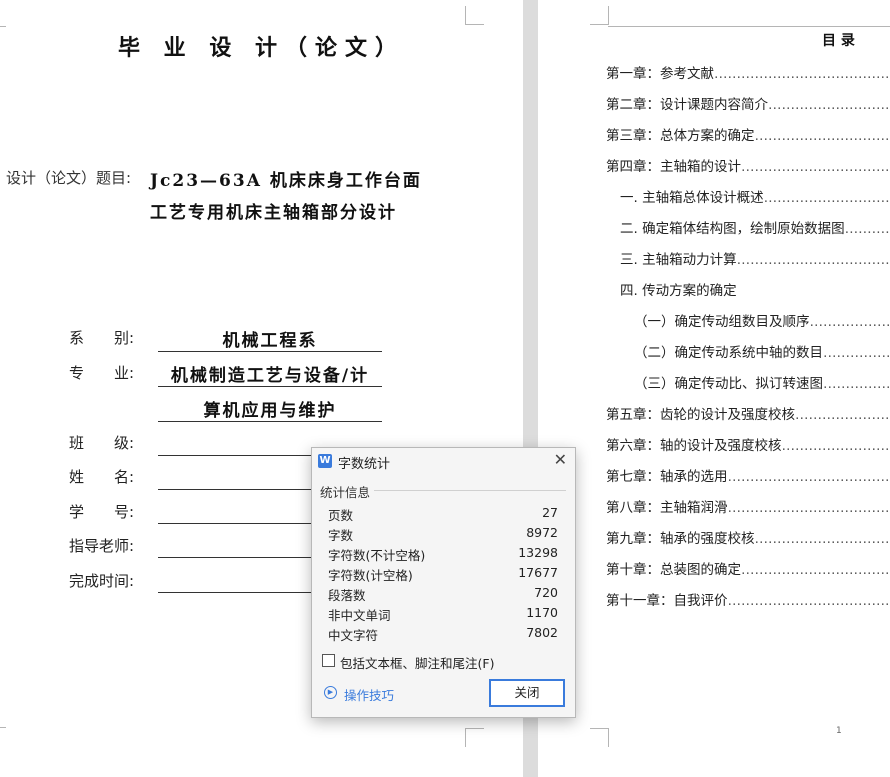 This screenshot has width=890, height=777. I want to click on stat-row-words: 字数 8972, so click(443, 534).